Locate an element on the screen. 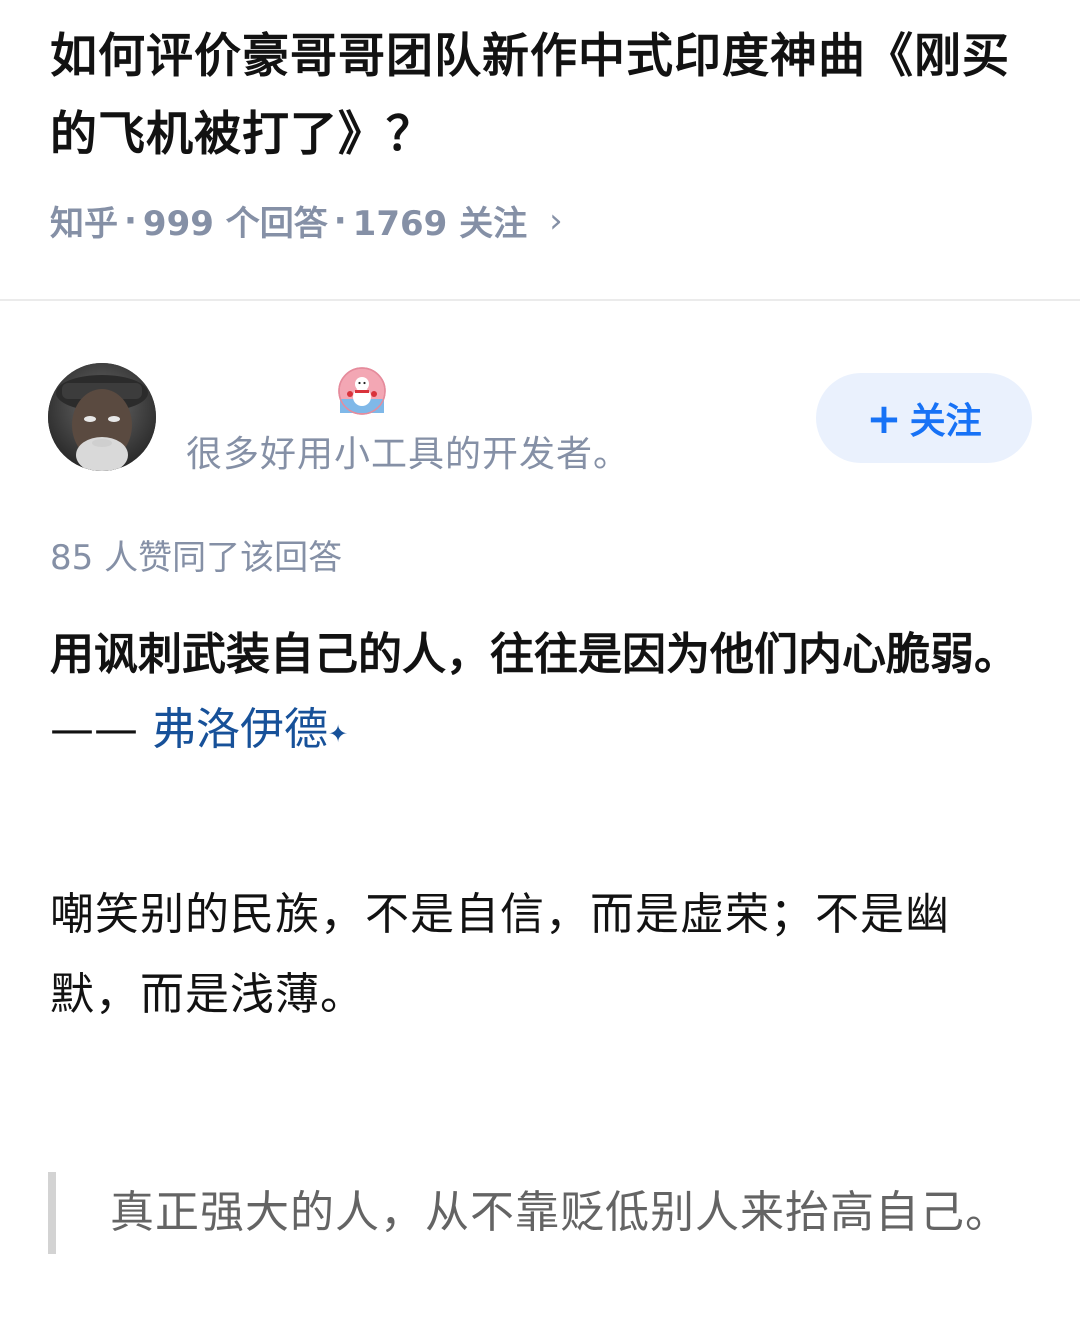  avatar is located at coordinates (102, 417).